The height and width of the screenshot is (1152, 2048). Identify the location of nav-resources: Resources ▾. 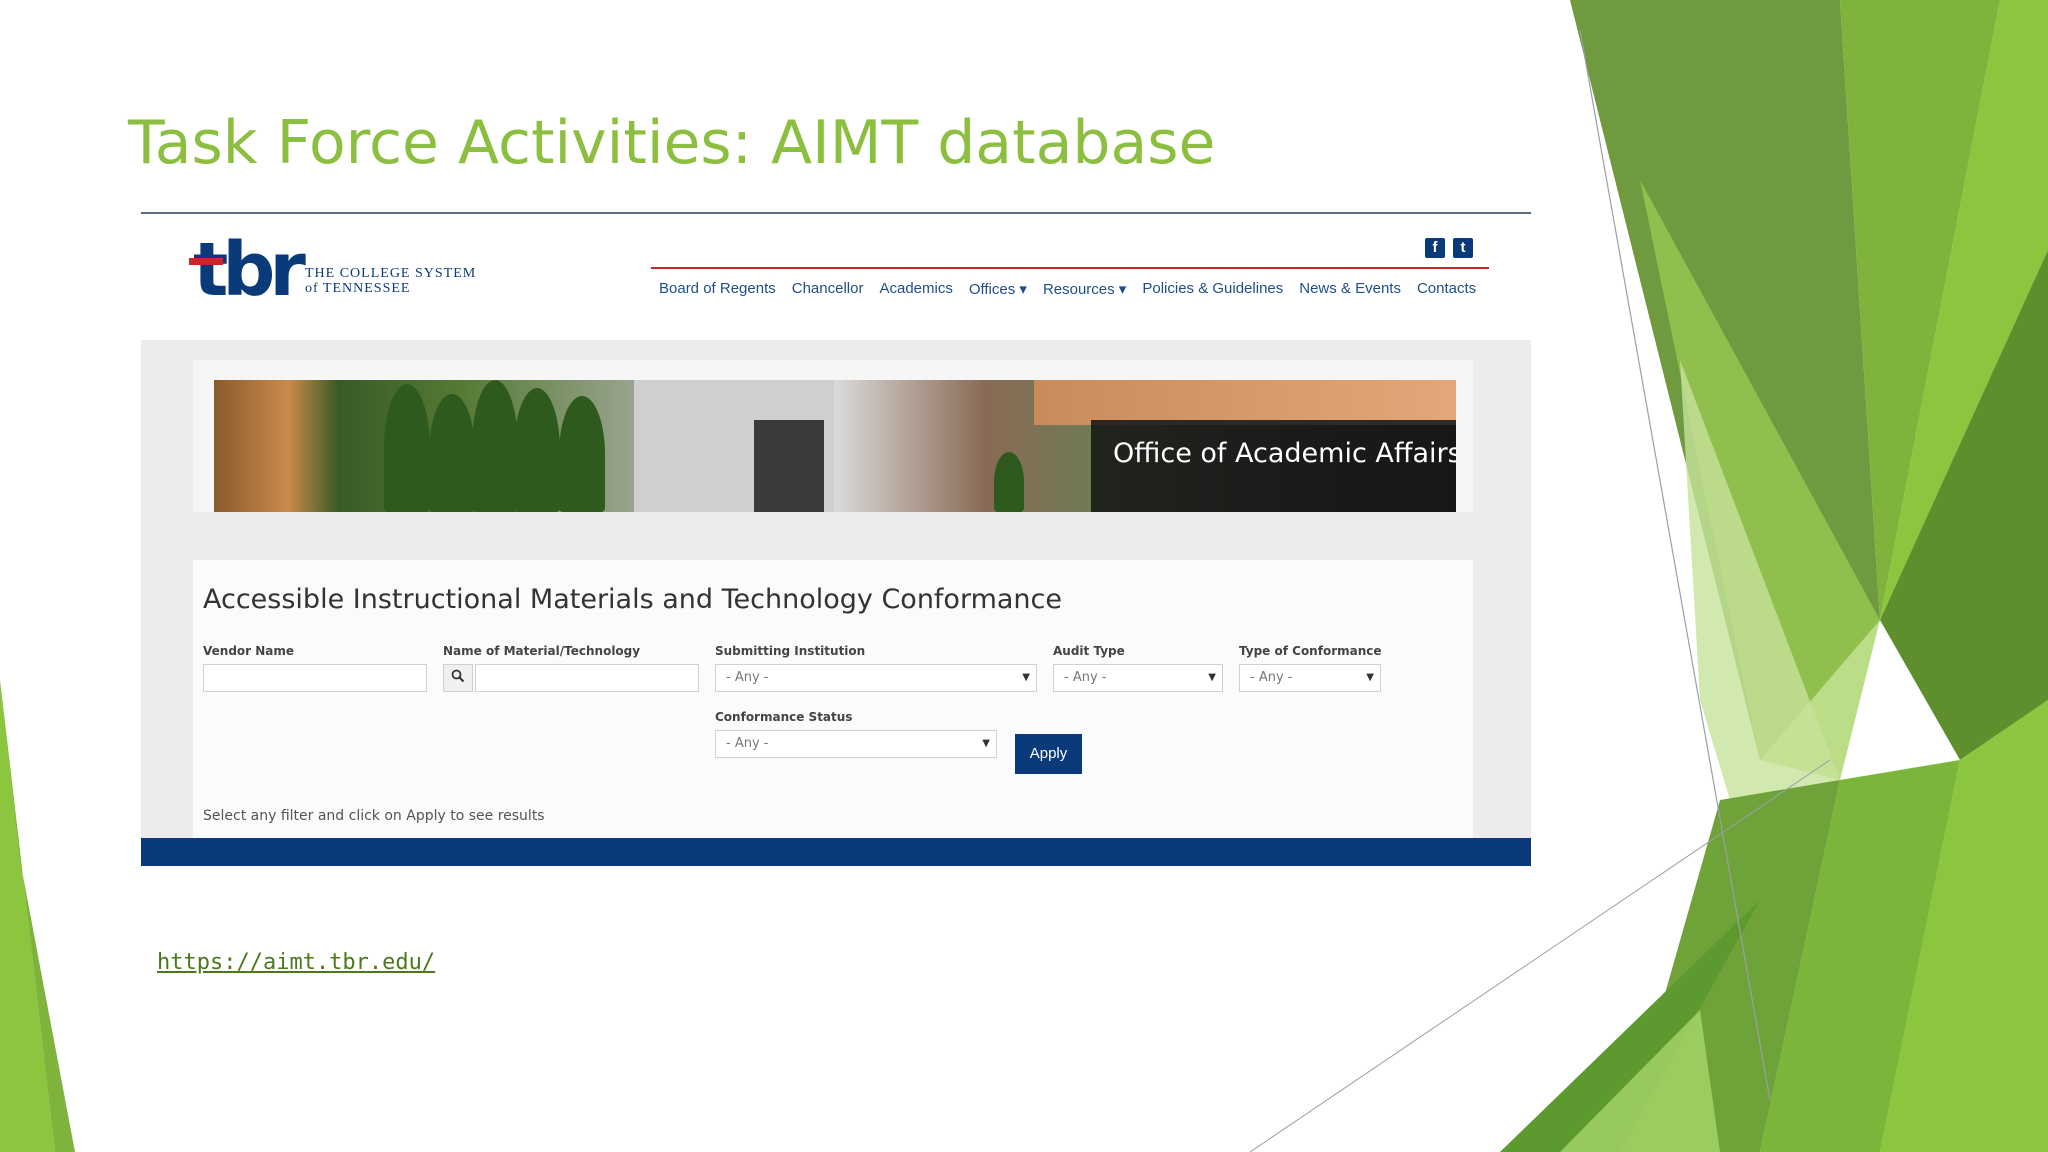
(1084, 289).